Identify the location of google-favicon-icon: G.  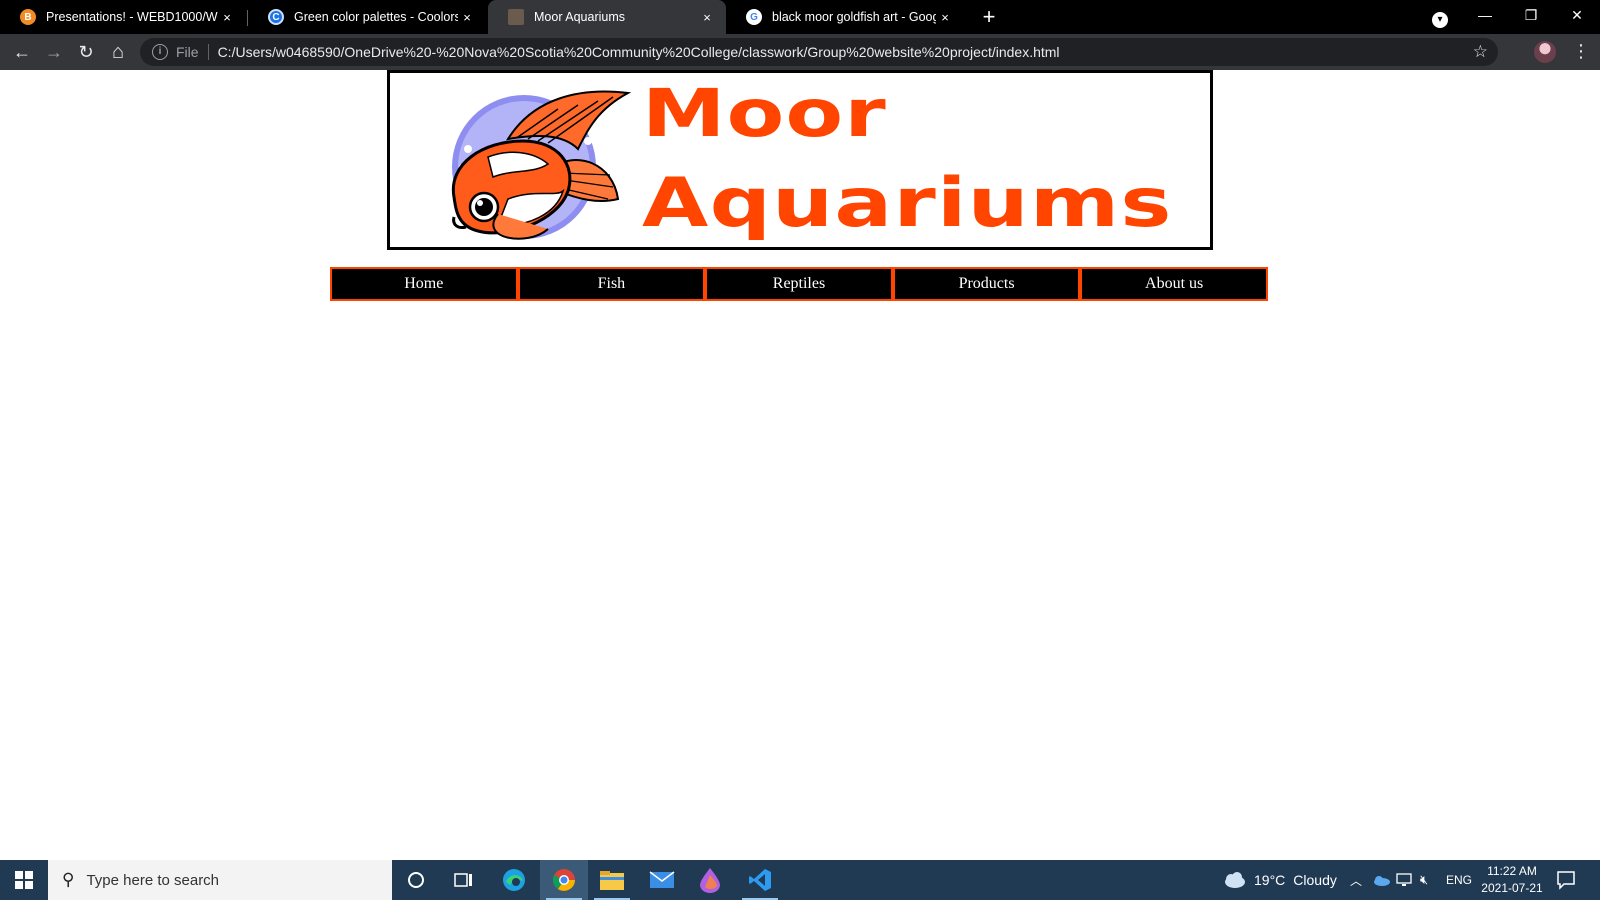
(754, 17).